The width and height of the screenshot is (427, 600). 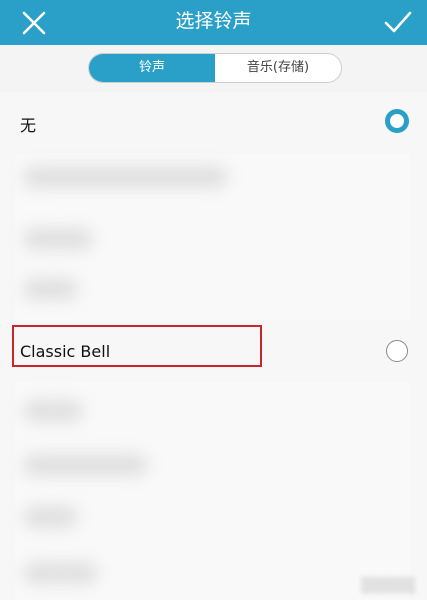 What do you see at coordinates (152, 68) in the screenshot?
I see `tab-ringtone: 铃声` at bounding box center [152, 68].